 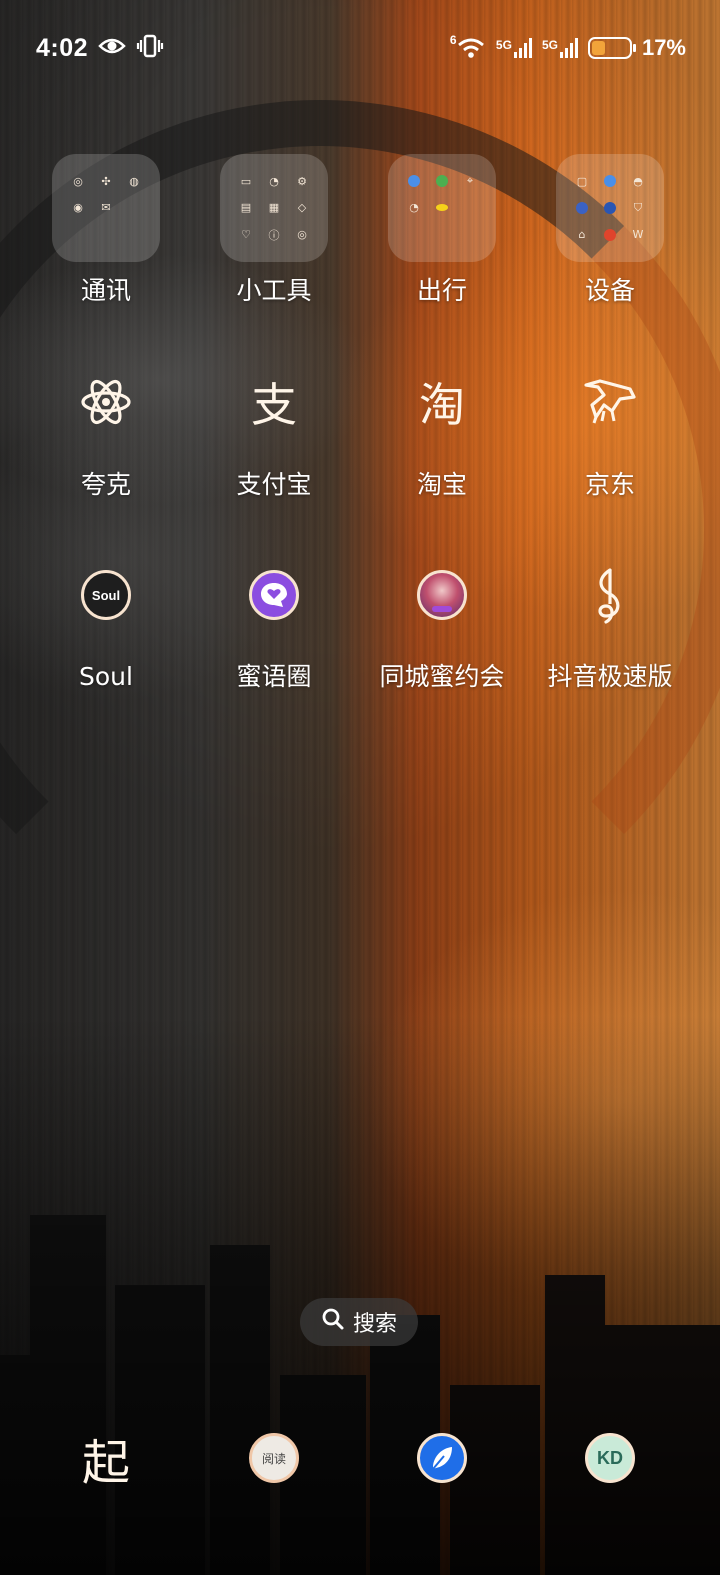 I want to click on reader-icon-text: 阅读, so click(x=273, y=1458).